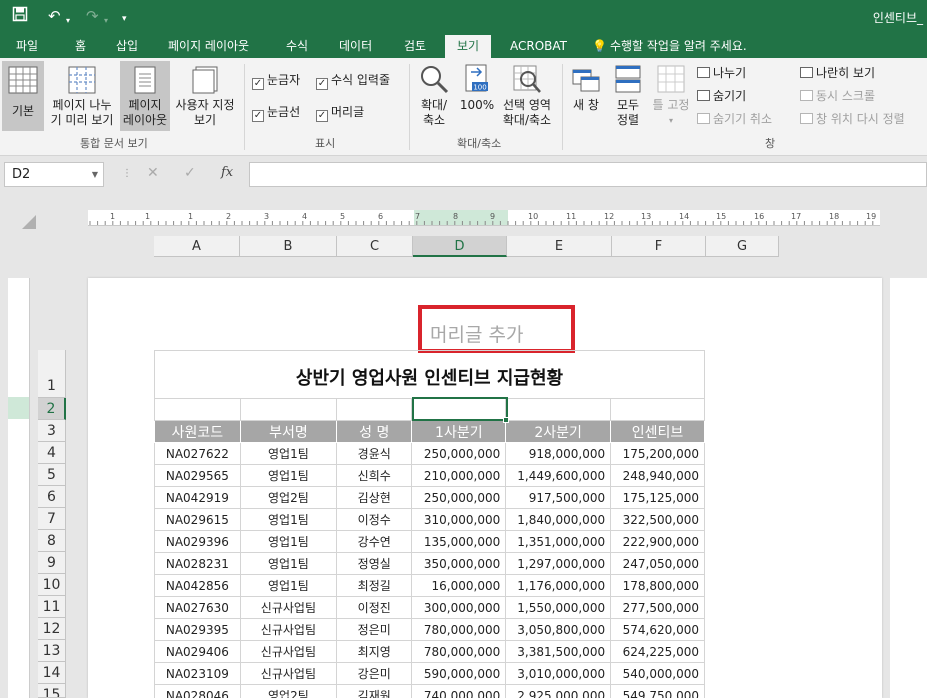 Image resolution: width=927 pixels, height=698 pixels. What do you see at coordinates (27, 47) in the screenshot?
I see `tab-file: 파일` at bounding box center [27, 47].